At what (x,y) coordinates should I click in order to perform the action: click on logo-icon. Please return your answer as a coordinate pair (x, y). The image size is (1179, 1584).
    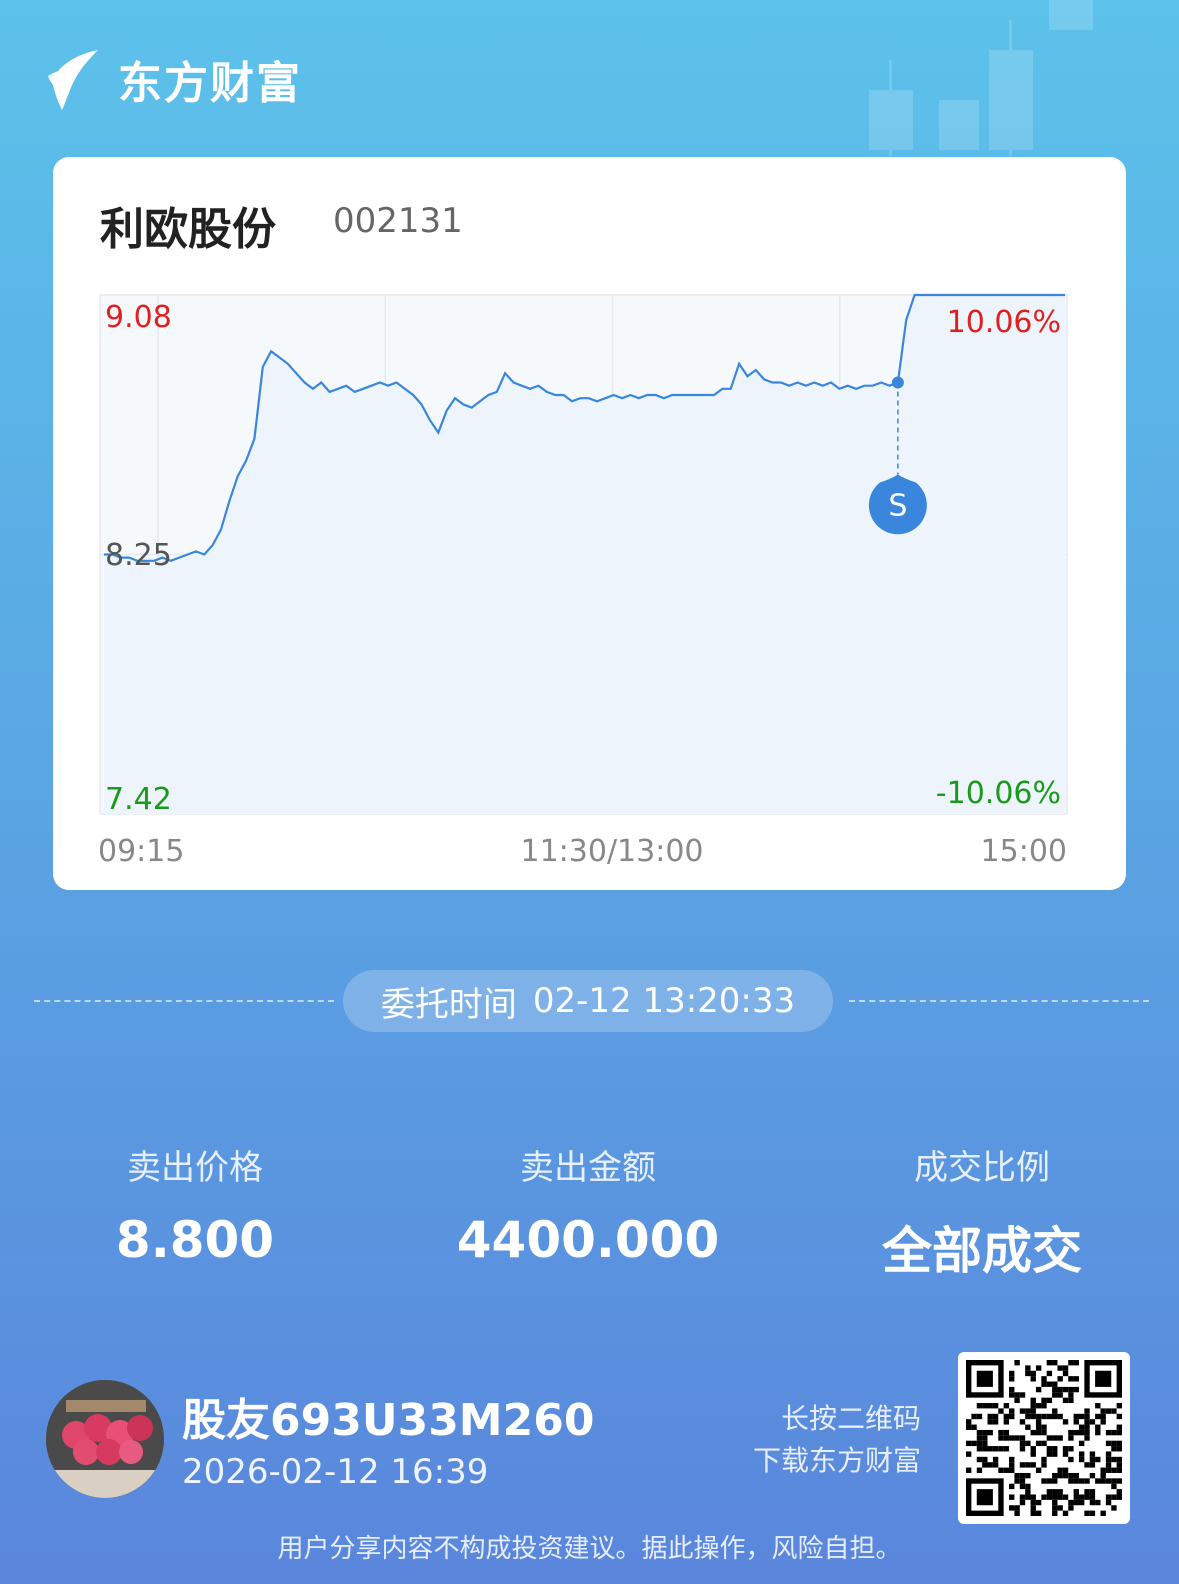
    Looking at the image, I should click on (73, 80).